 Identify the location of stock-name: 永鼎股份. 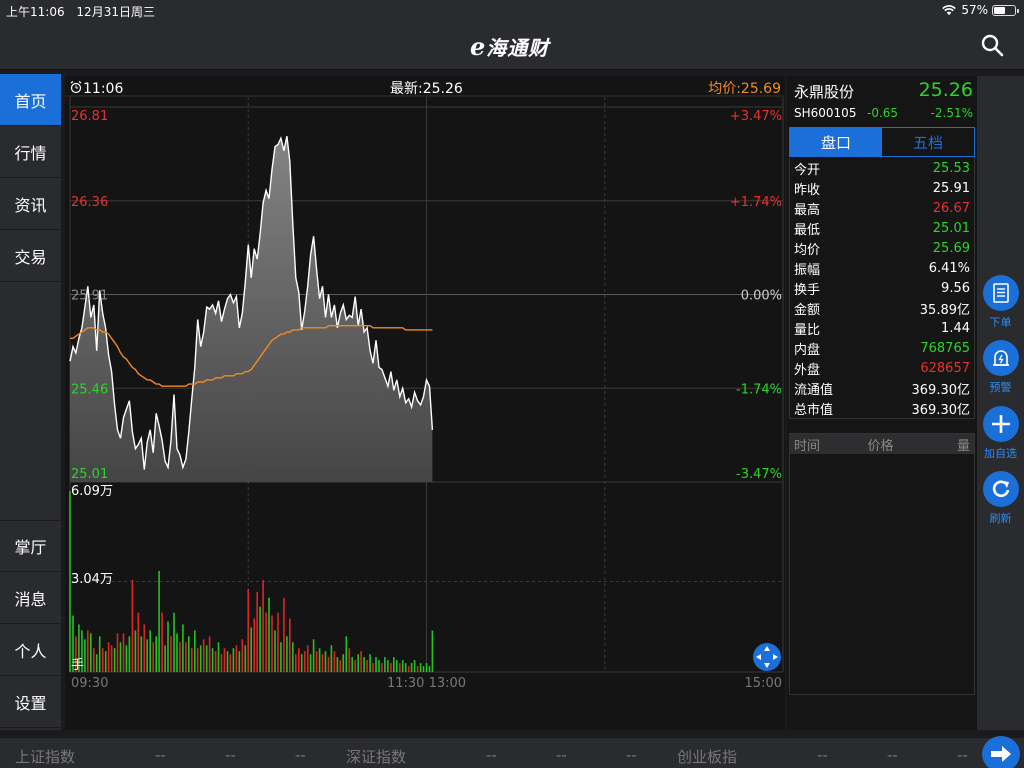
(824, 92).